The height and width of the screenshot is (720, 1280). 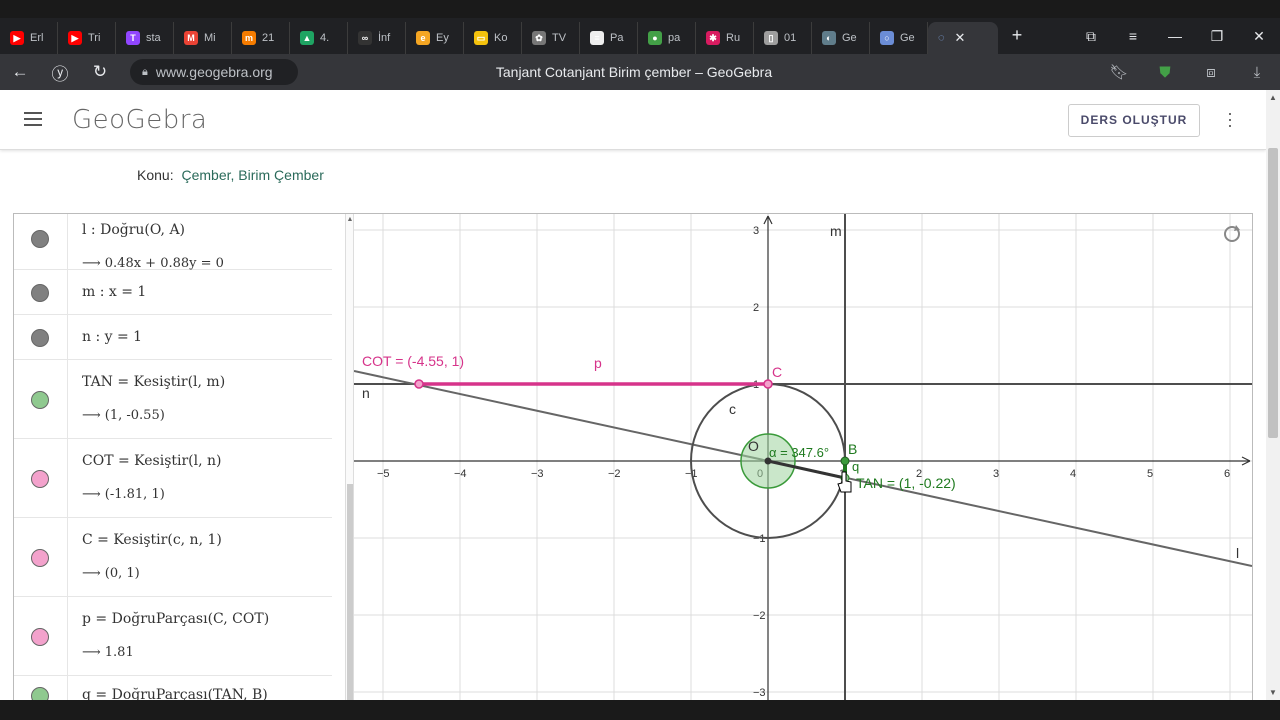 I want to click on point-c, so click(x=768, y=384).